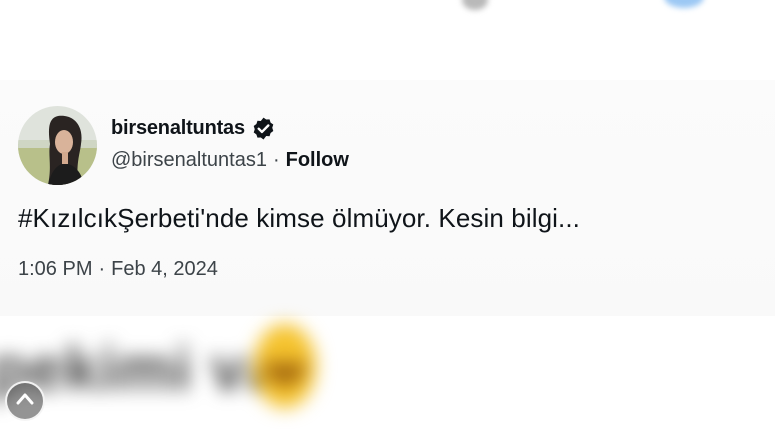 The height and width of the screenshot is (436, 775). I want to click on tweet-time: 1:06 PM, so click(55, 269).